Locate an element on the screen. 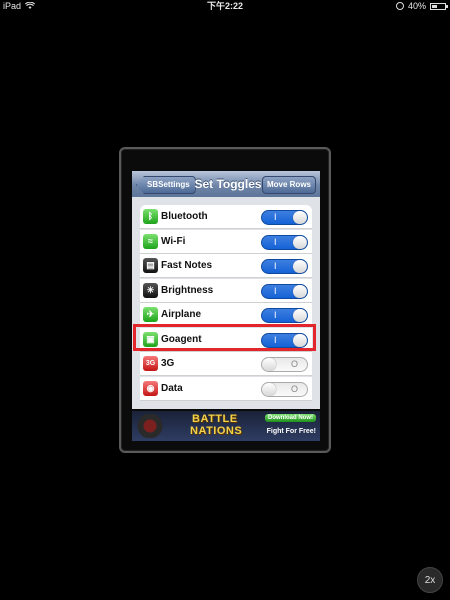  wifi-icon: ≈ is located at coordinates (150, 241).